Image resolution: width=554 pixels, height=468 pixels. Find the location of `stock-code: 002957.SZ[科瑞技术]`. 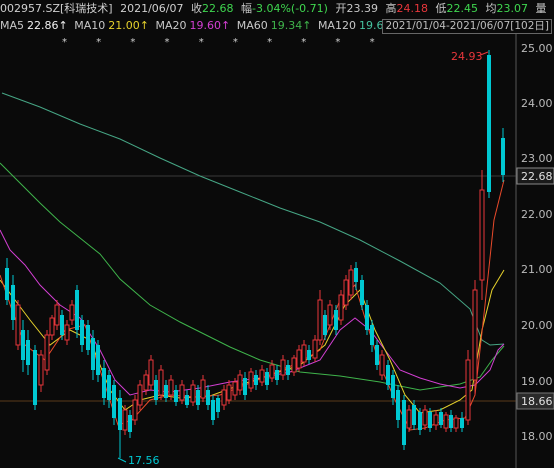

stock-code: 002957.SZ[科瑞技术] is located at coordinates (56, 8).